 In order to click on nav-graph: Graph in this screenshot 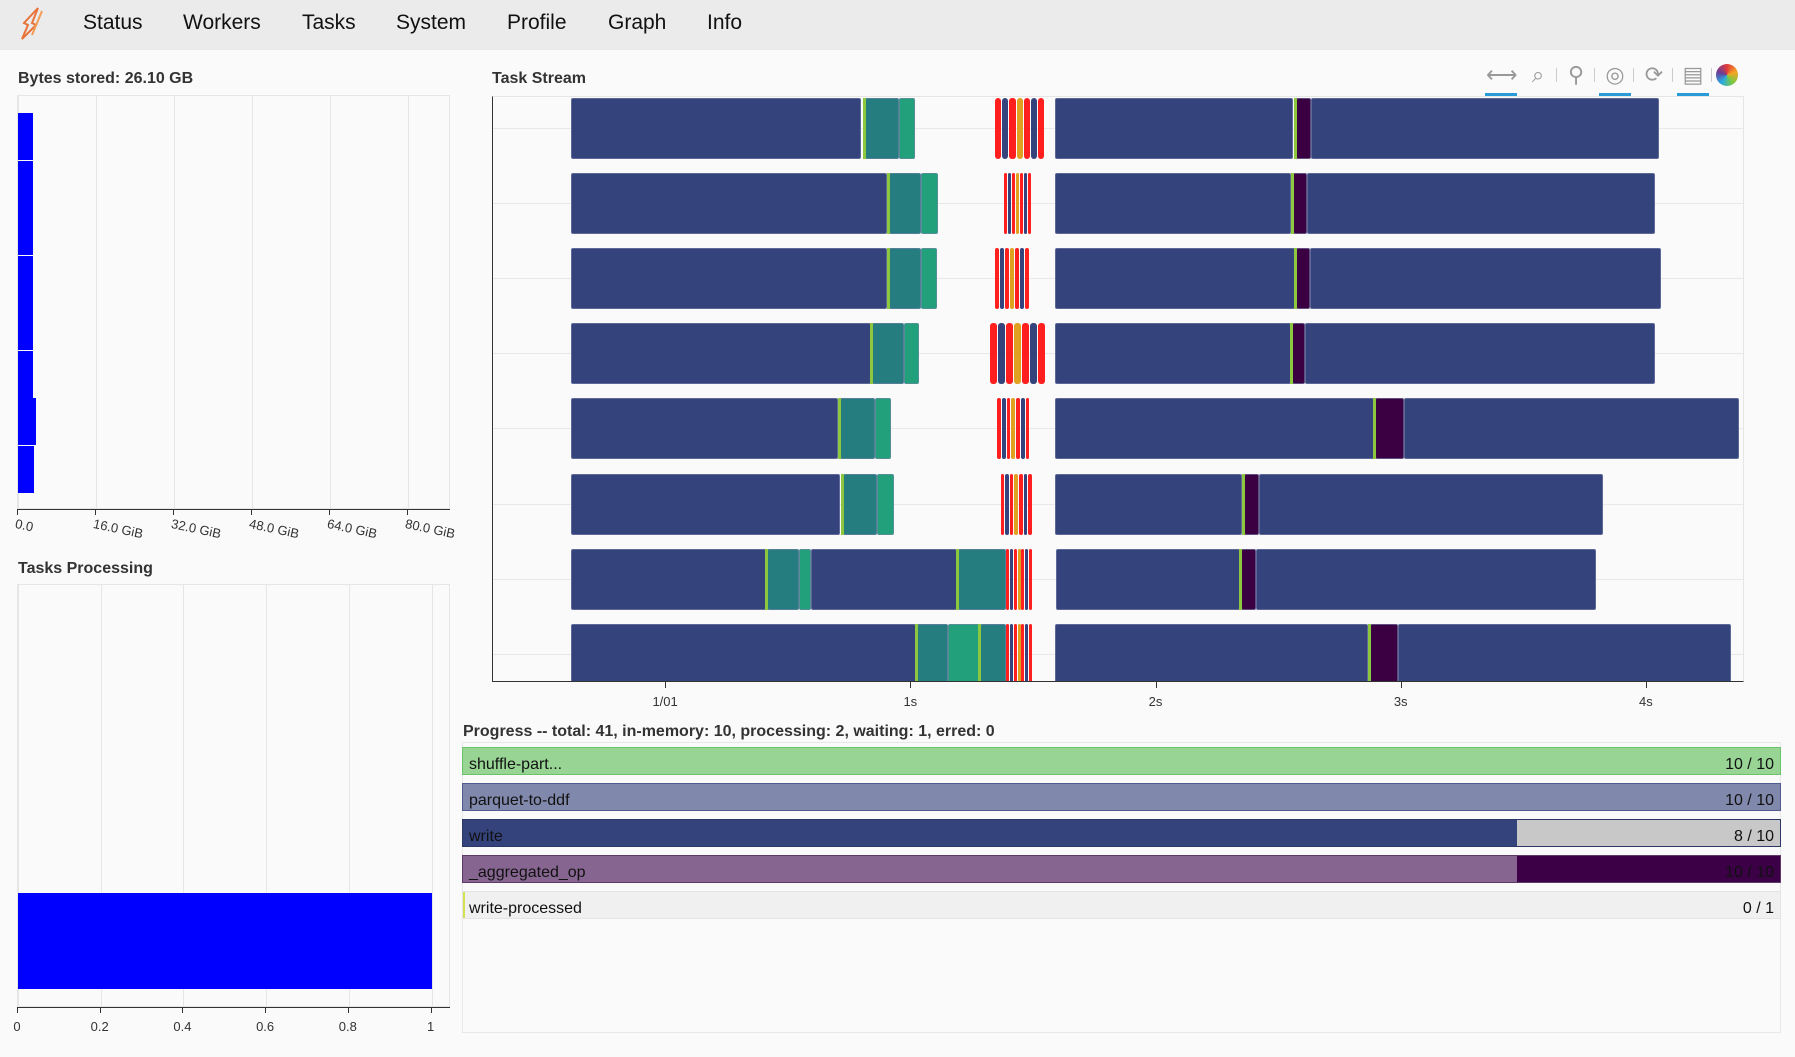, I will do `click(637, 23)`.